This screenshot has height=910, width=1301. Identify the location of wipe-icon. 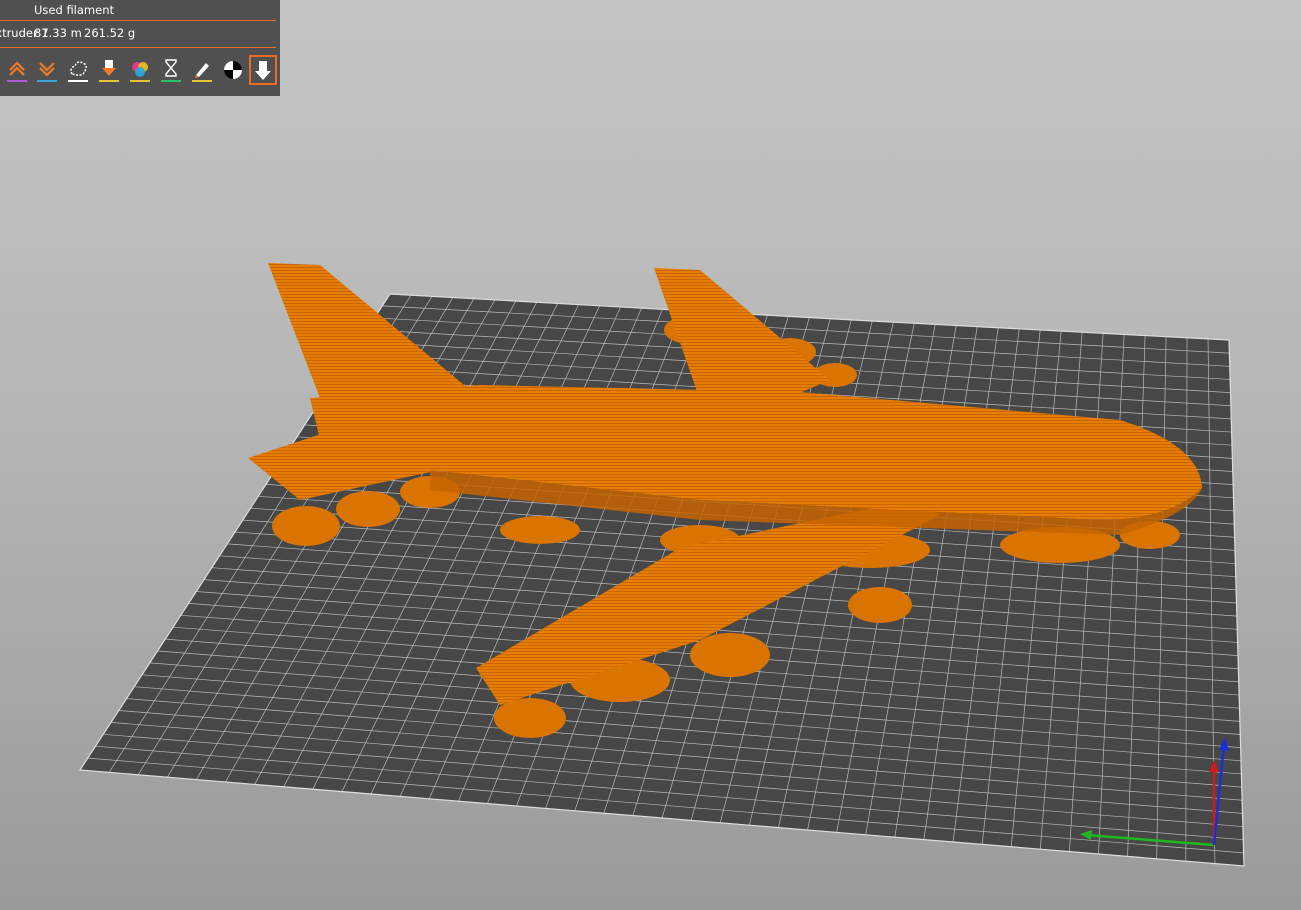
(47, 70).